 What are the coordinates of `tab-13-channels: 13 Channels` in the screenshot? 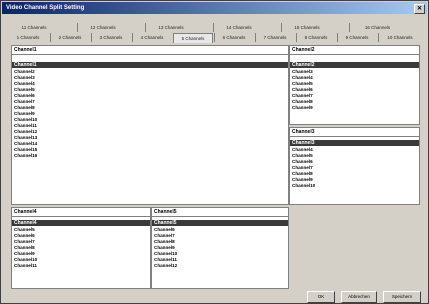 It's located at (170, 27).